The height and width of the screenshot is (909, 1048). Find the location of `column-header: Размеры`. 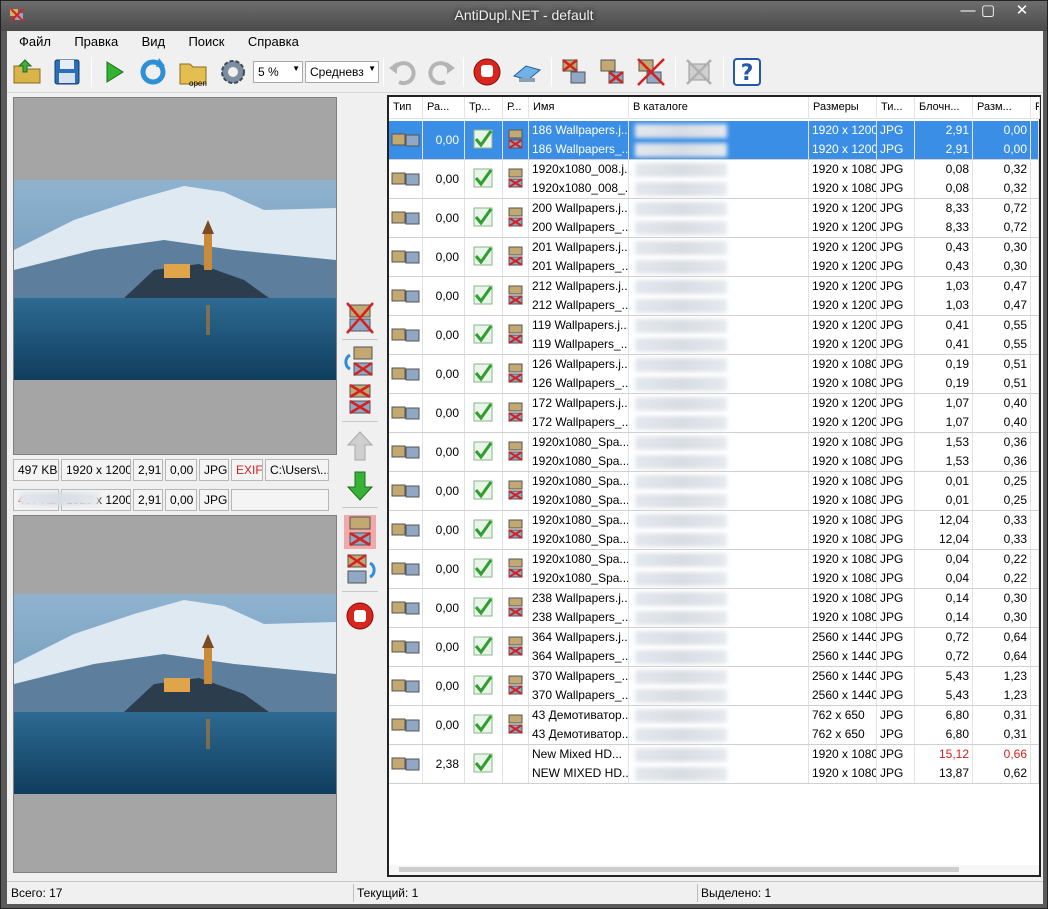

column-header: Размеры is located at coordinates (843, 108).